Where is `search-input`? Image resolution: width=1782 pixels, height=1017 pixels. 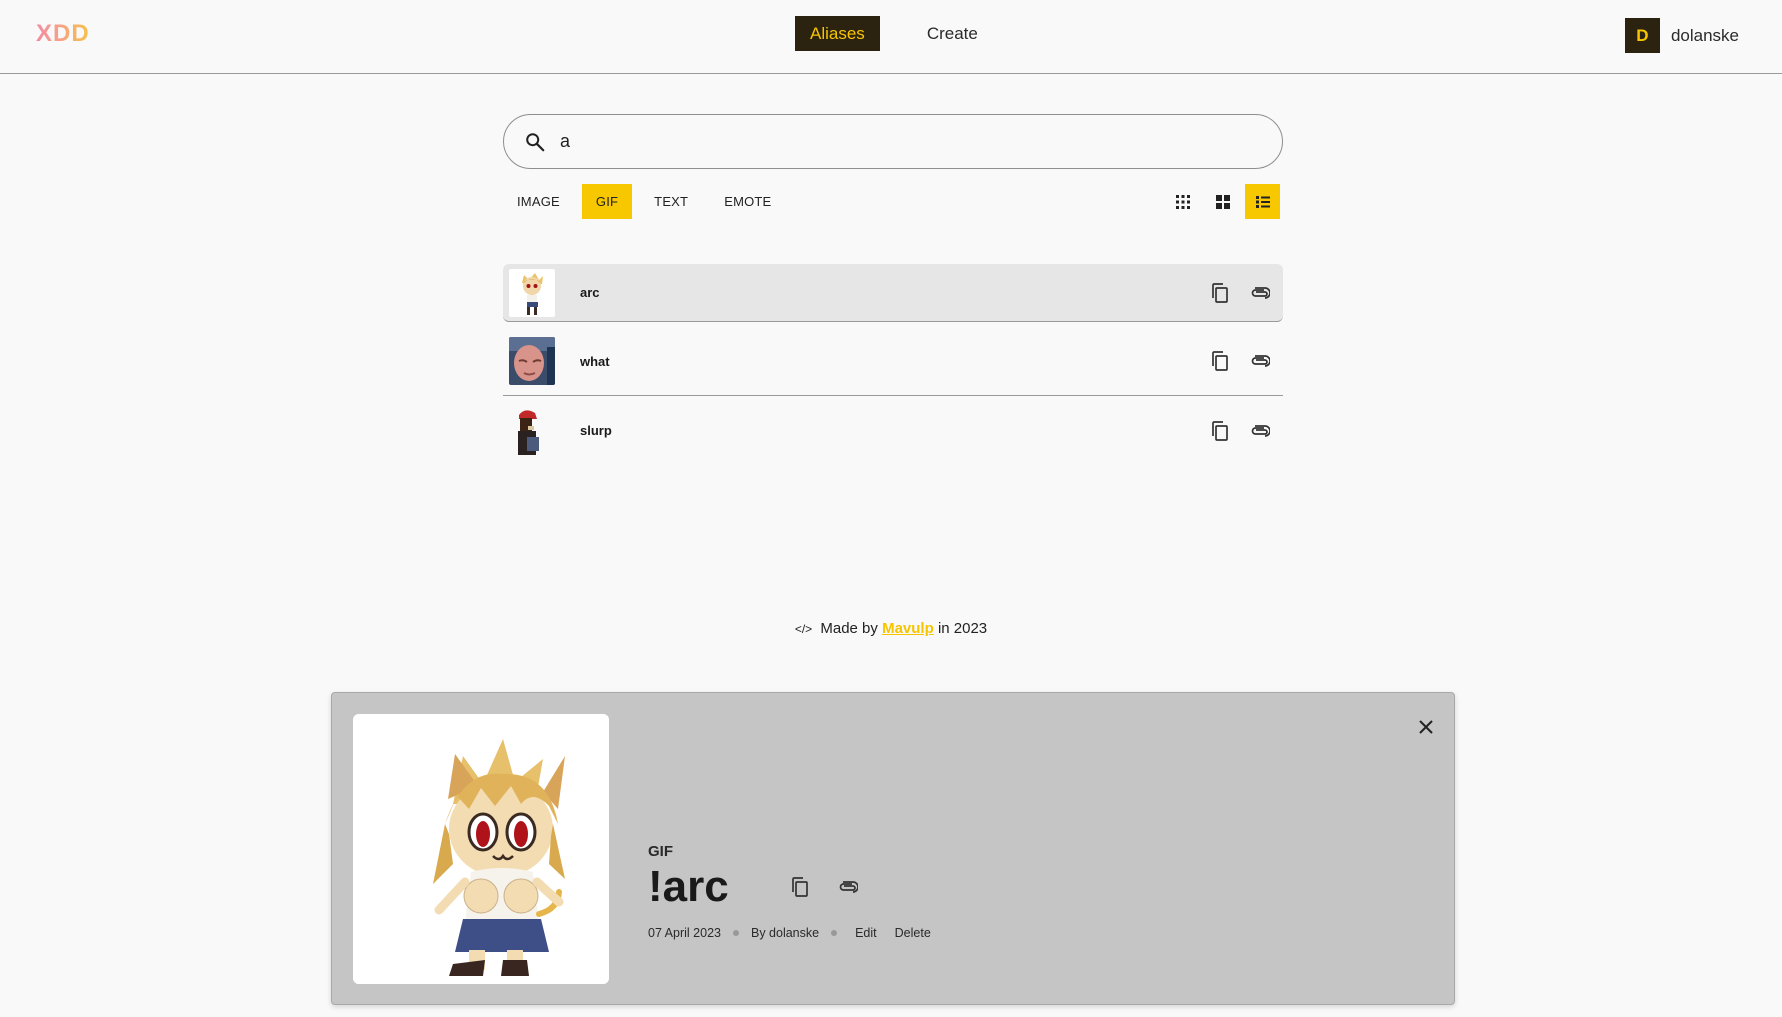
search-input is located at coordinates (900, 141).